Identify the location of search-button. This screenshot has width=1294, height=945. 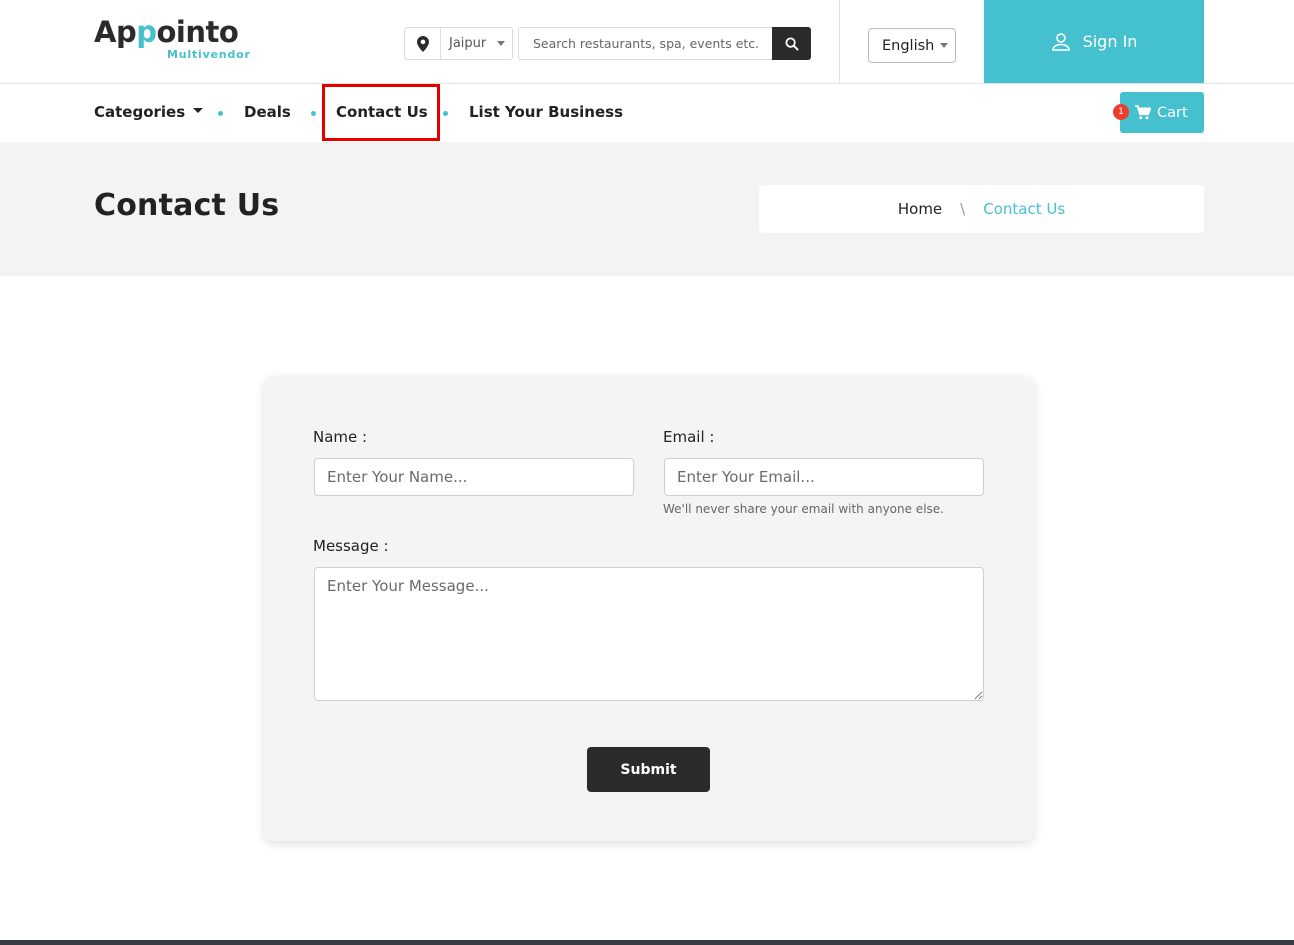
(791, 43).